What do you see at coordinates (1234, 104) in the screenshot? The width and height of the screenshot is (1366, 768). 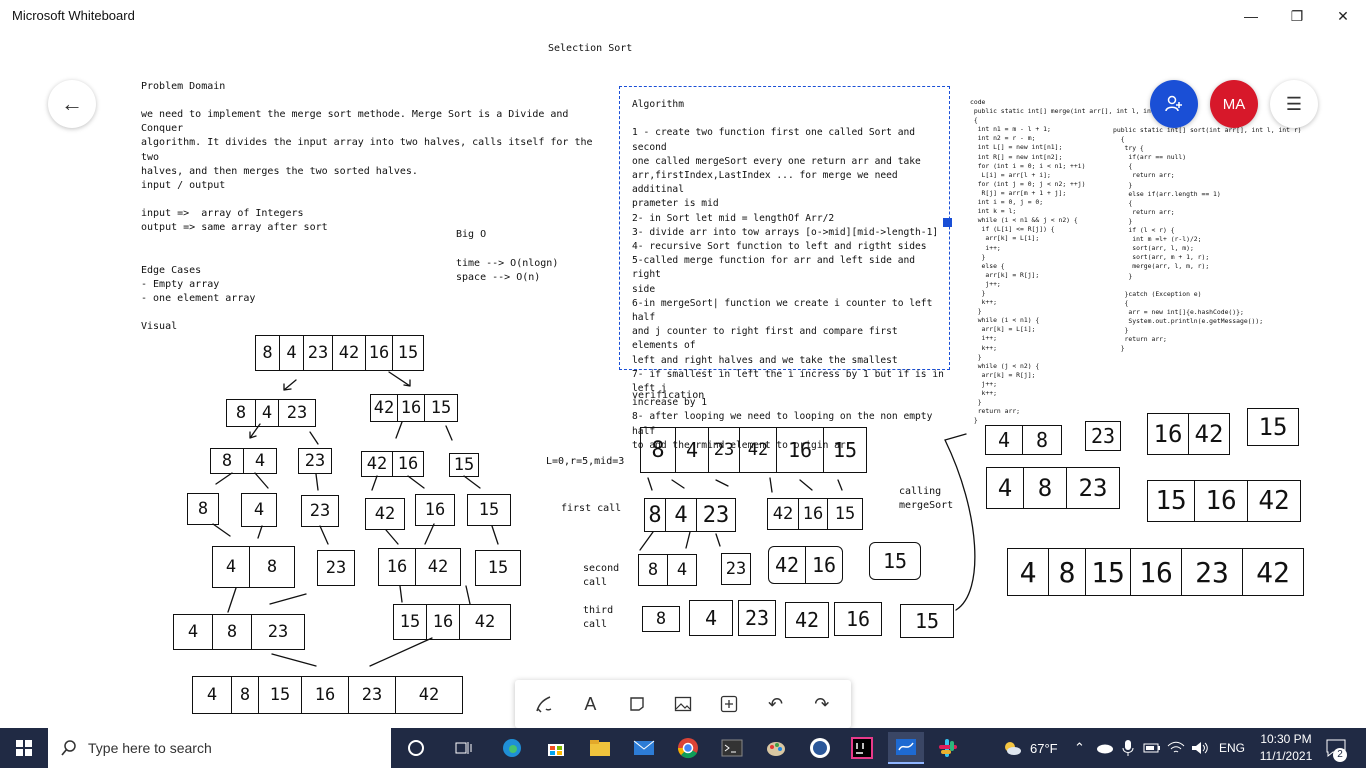 I see `avatar: MA` at bounding box center [1234, 104].